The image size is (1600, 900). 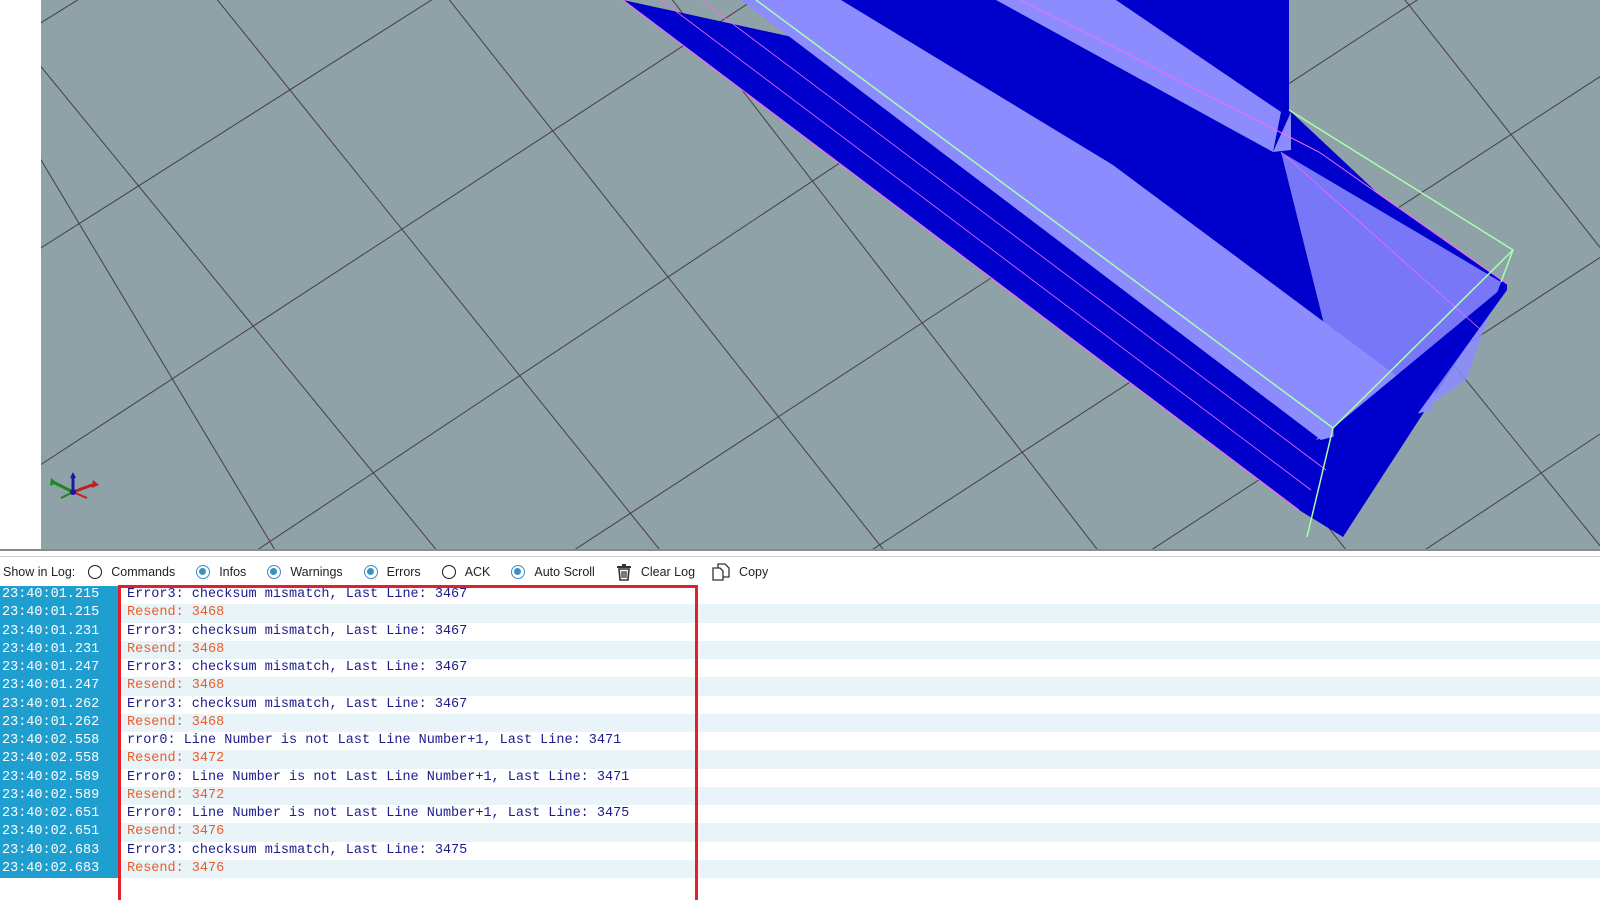 What do you see at coordinates (800, 795) in the screenshot?
I see `log-row: 23:40:02.589 Resend: 3472` at bounding box center [800, 795].